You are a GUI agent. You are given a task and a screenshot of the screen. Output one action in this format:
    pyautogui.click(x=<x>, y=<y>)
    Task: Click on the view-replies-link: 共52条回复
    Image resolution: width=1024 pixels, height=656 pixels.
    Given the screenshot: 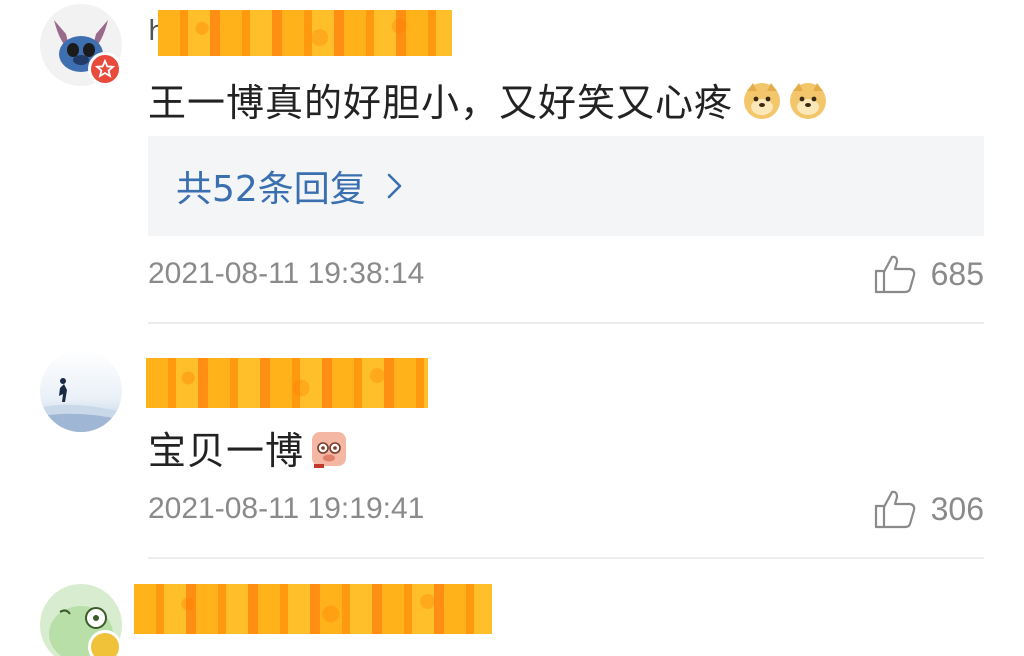 What is the action you would take?
    pyautogui.click(x=290, y=186)
    